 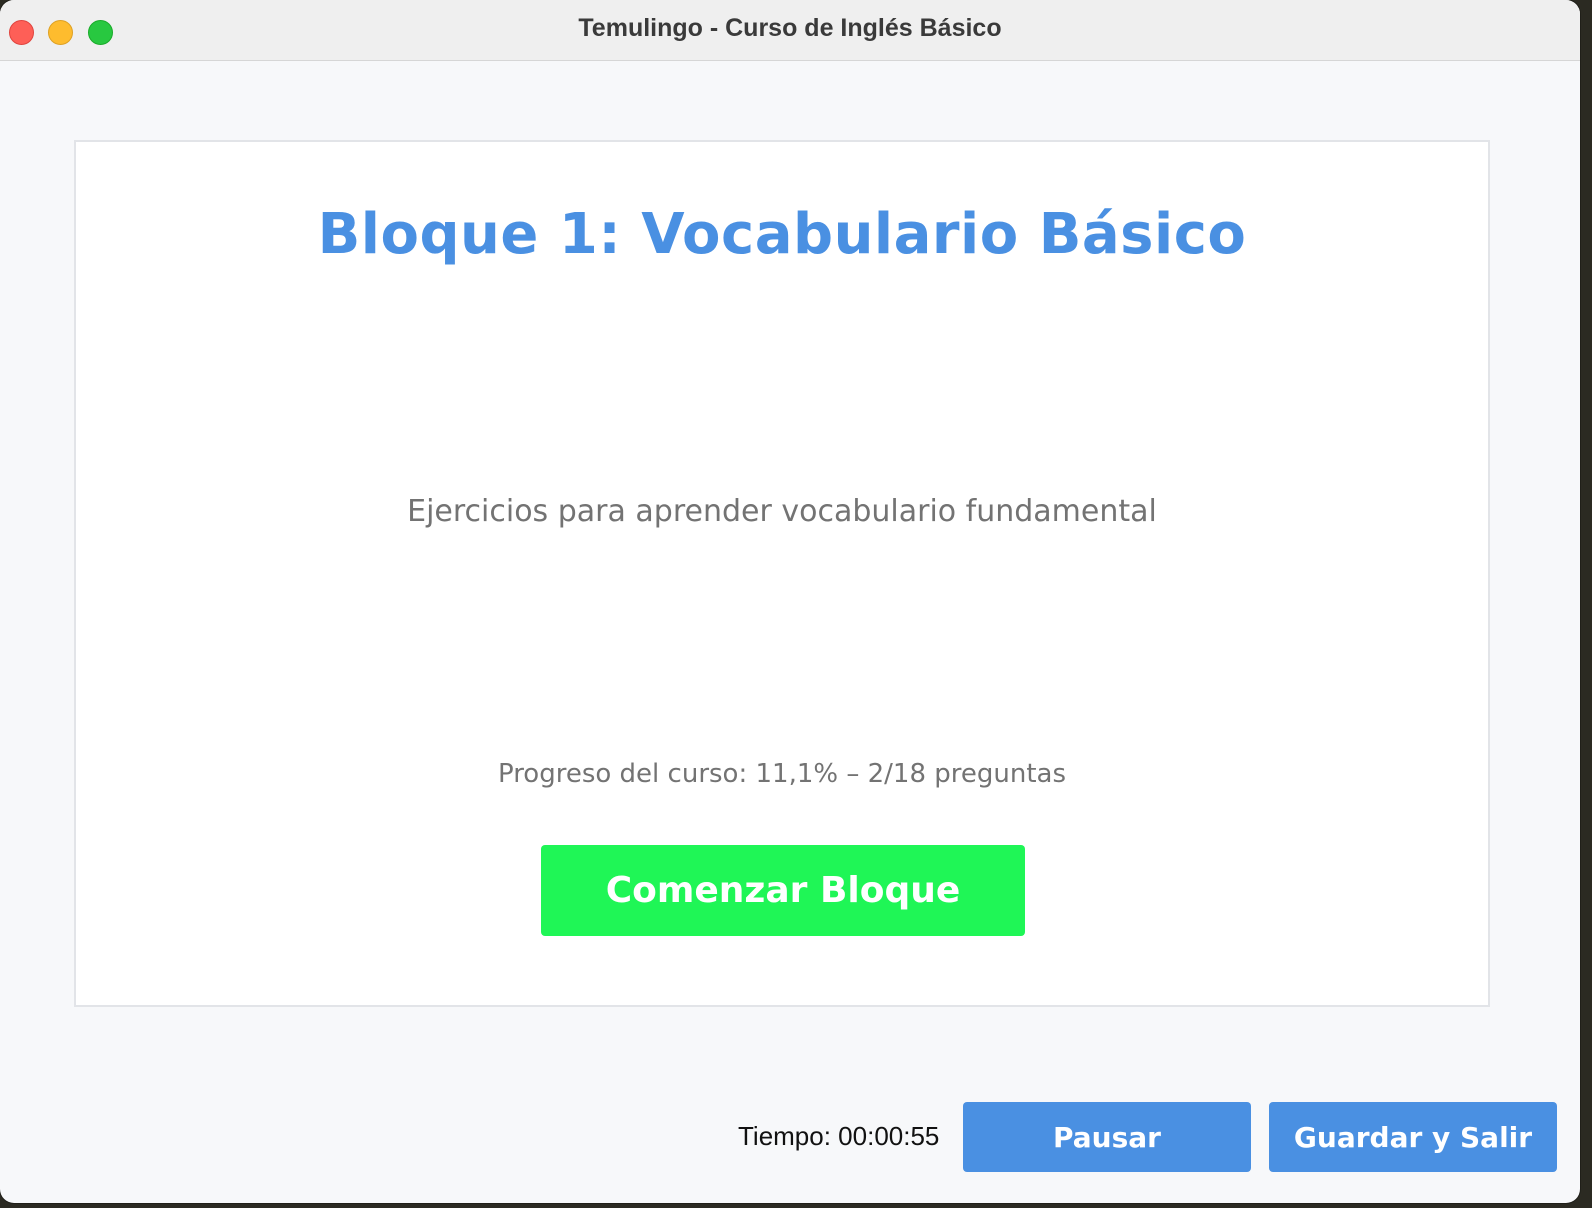 What do you see at coordinates (782, 234) in the screenshot?
I see `block-title: Bloque 1: Vocabulario Básico` at bounding box center [782, 234].